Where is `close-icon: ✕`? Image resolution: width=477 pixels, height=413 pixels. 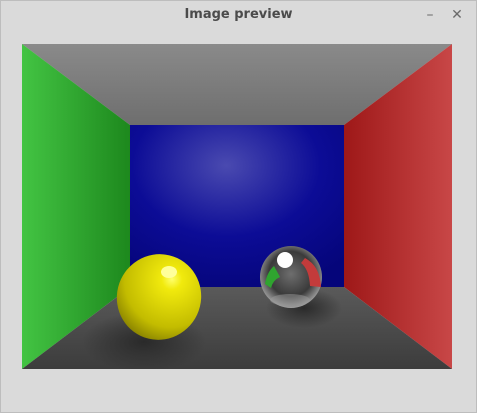 close-icon: ✕ is located at coordinates (457, 15).